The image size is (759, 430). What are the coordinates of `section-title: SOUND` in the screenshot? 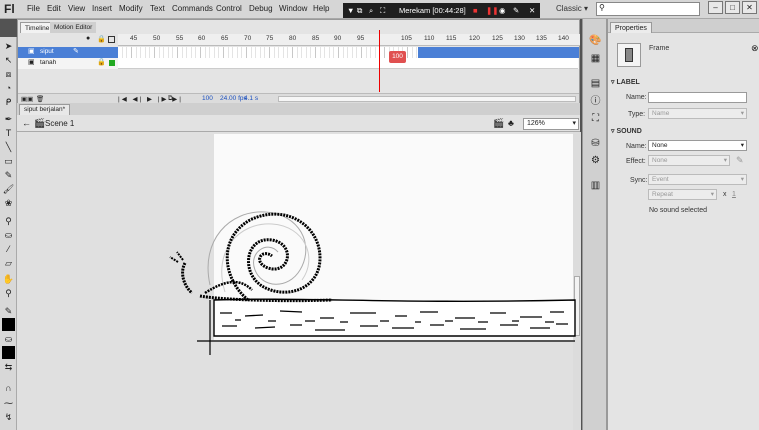 It's located at (629, 131).